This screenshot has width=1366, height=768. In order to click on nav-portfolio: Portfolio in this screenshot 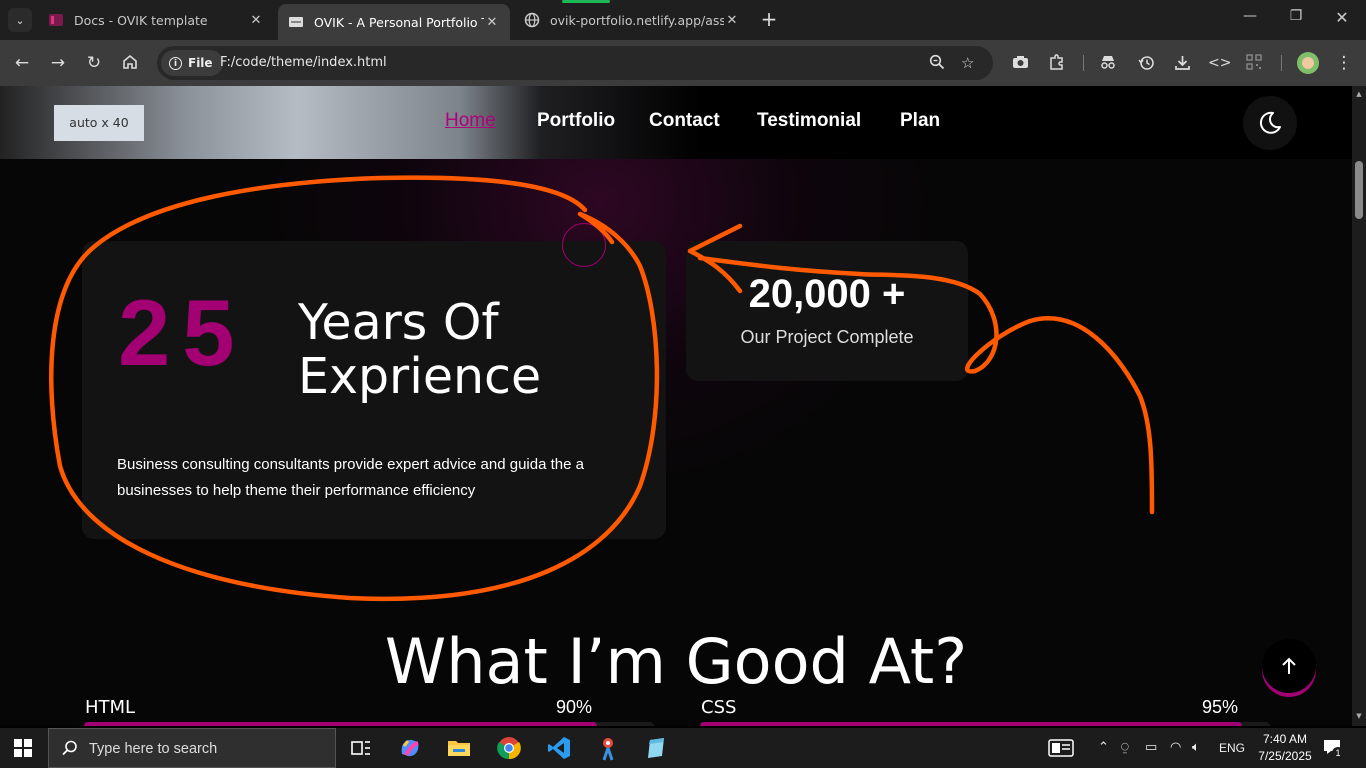, I will do `click(576, 121)`.